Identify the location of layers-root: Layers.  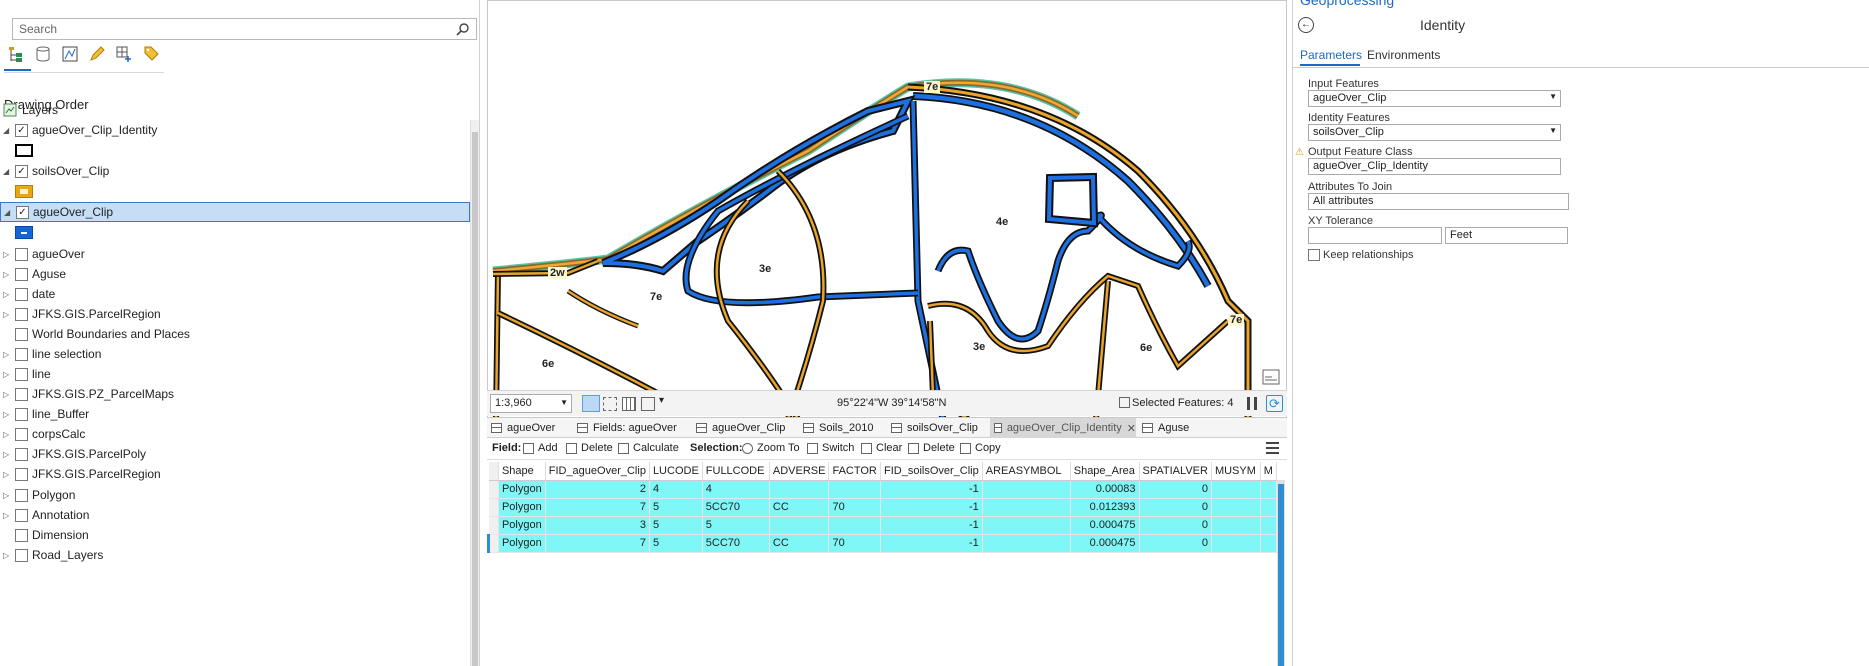
(235, 110).